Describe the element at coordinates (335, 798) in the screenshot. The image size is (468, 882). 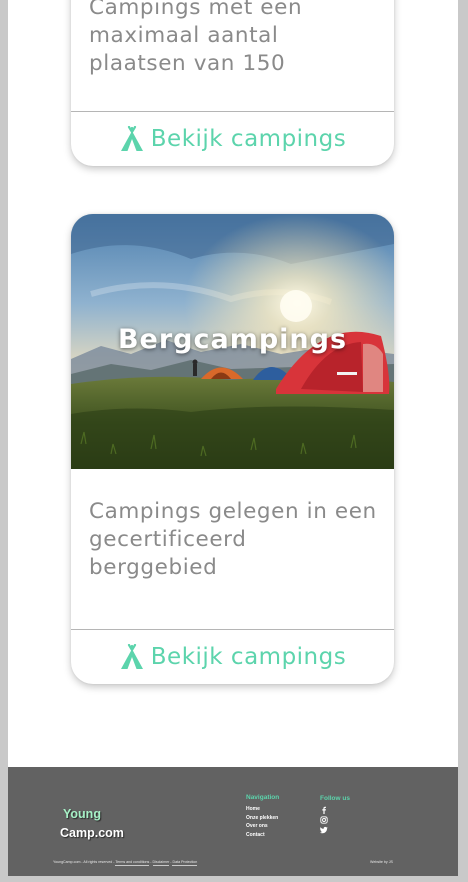
I see `follow-title: Follow us` at that location.